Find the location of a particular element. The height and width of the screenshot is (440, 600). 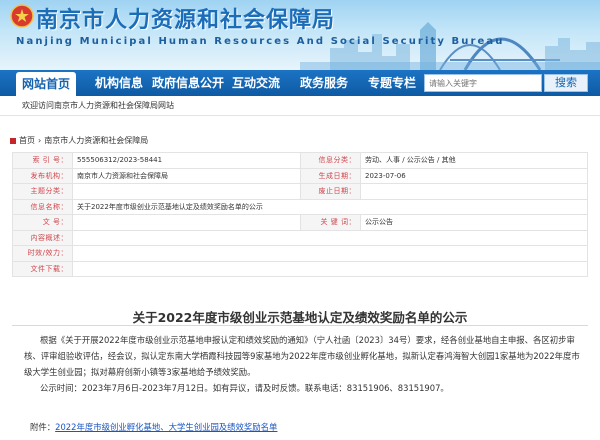

abolished-date-value is located at coordinates (474, 191).